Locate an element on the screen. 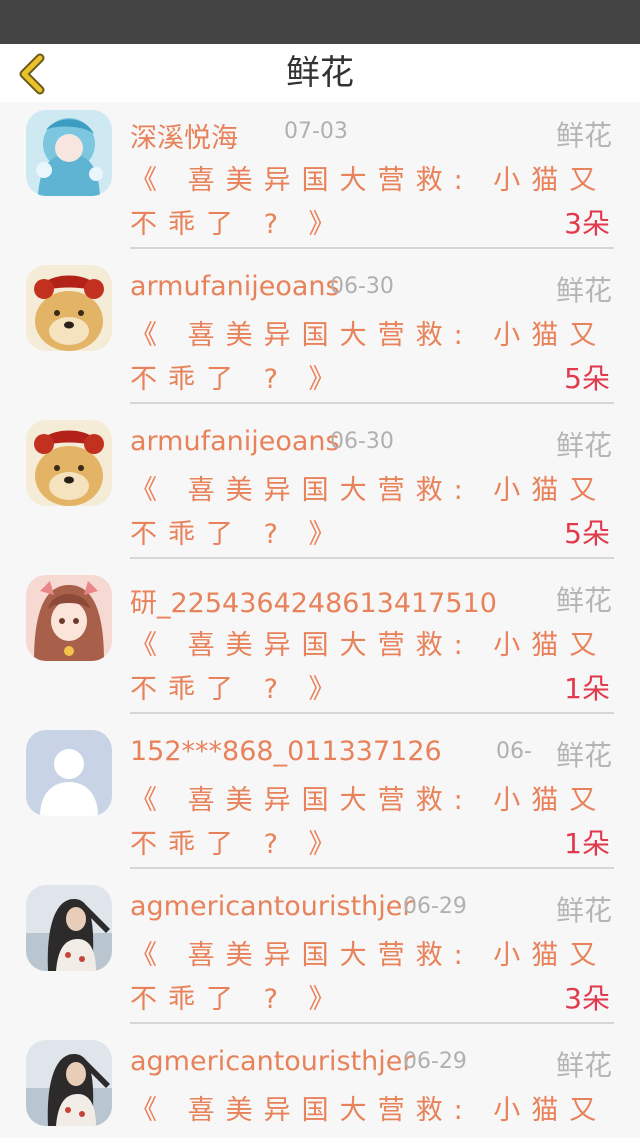  status-bar is located at coordinates (320, 22).